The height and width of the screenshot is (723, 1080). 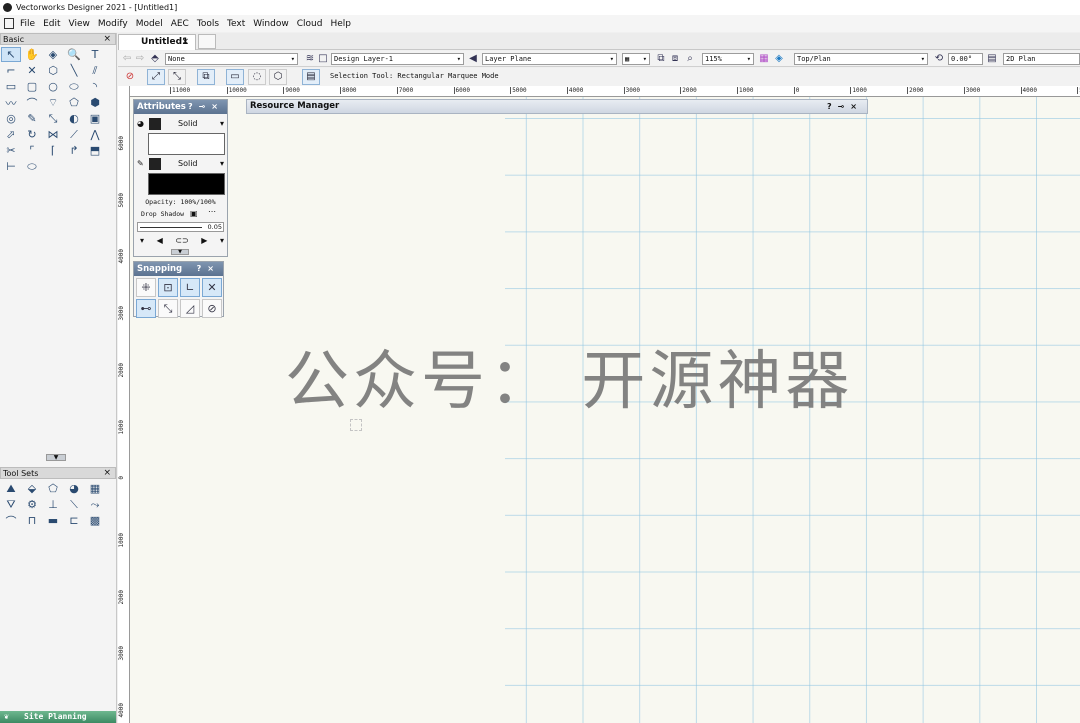 I want to click on regular-polygon-tool-icon: ⬢, so click(x=95, y=102).